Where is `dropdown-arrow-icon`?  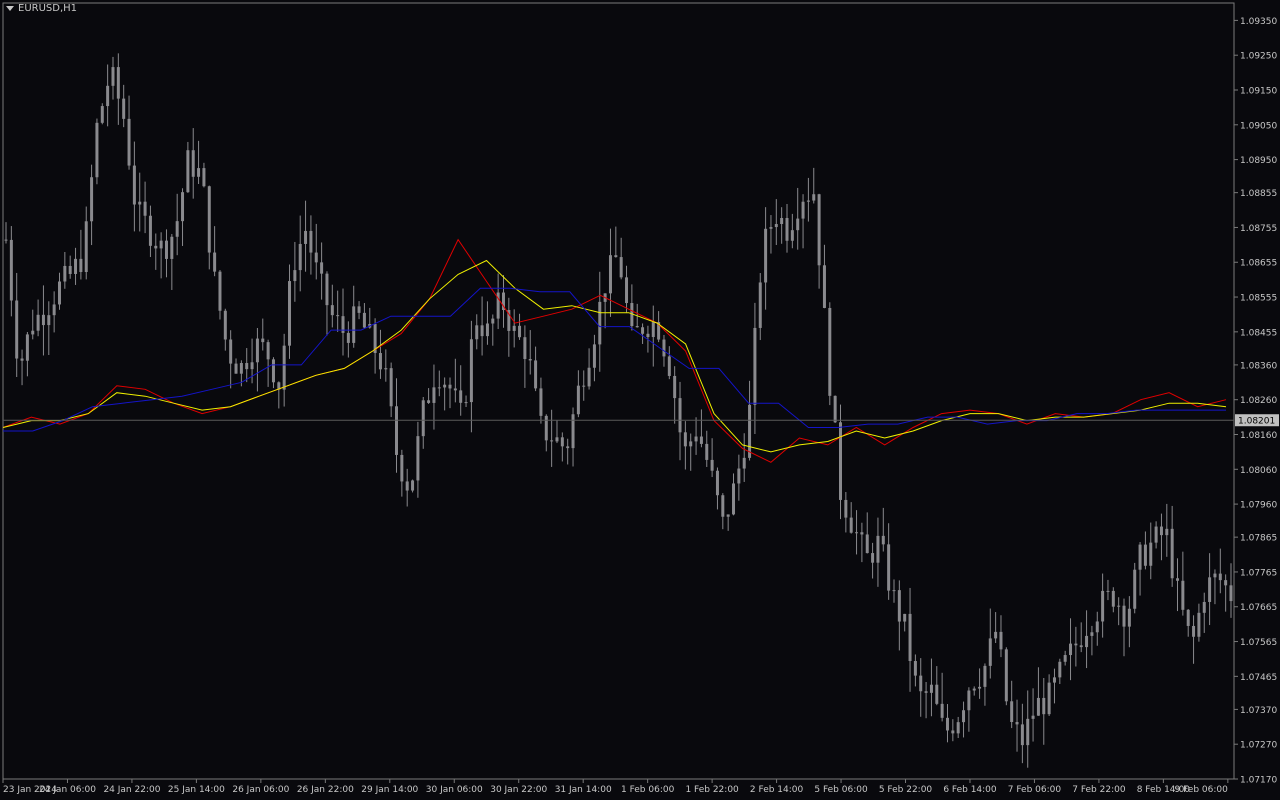 dropdown-arrow-icon is located at coordinates (10, 8).